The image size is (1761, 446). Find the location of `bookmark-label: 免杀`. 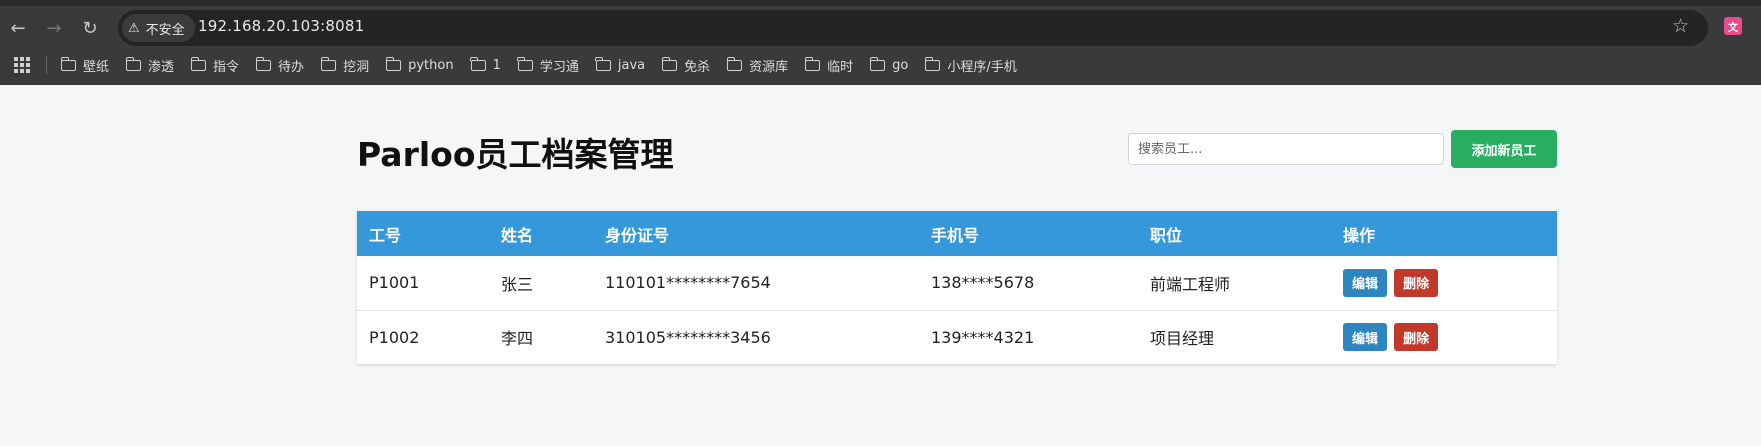

bookmark-label: 免杀 is located at coordinates (697, 67).